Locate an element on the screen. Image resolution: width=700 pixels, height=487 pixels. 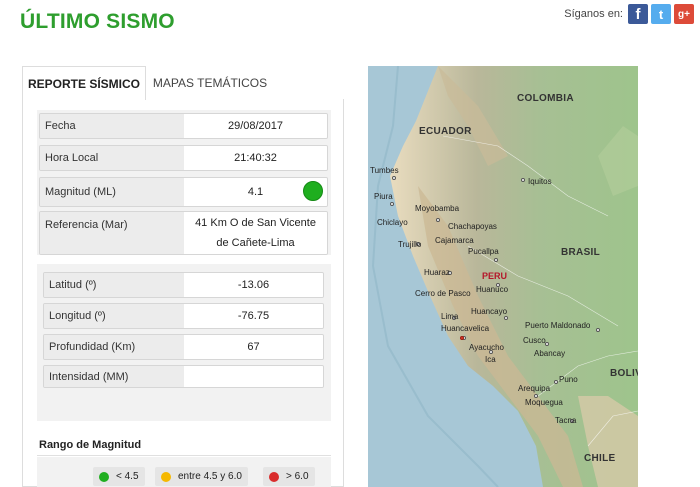
map-city-lima: Lima is located at coordinates (450, 316).